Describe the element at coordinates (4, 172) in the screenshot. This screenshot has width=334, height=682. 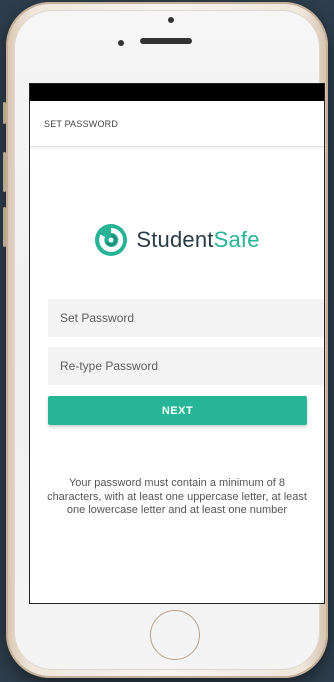
I see `volume-down-button` at that location.